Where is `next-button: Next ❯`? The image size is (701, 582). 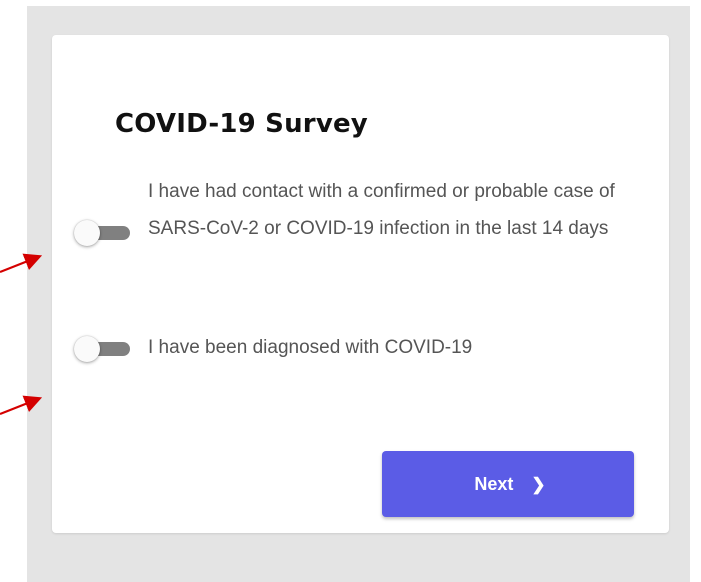 next-button: Next ❯ is located at coordinates (508, 484).